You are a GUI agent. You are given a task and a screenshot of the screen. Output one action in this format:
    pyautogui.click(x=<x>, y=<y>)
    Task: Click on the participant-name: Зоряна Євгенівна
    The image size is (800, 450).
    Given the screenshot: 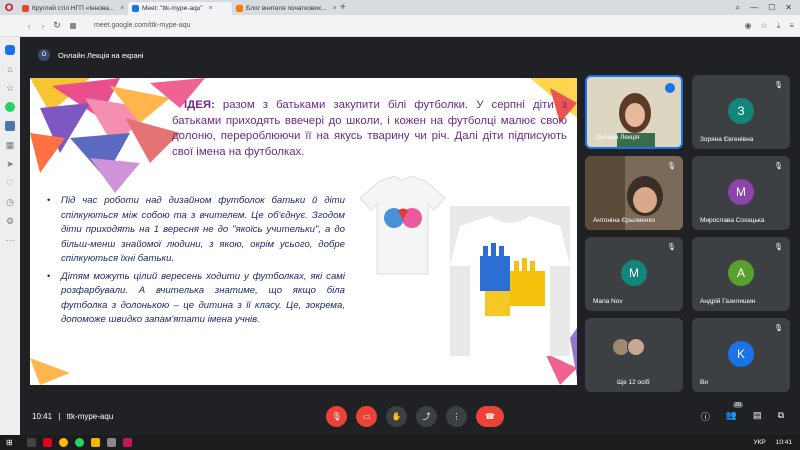 What is the action you would take?
    pyautogui.click(x=727, y=139)
    